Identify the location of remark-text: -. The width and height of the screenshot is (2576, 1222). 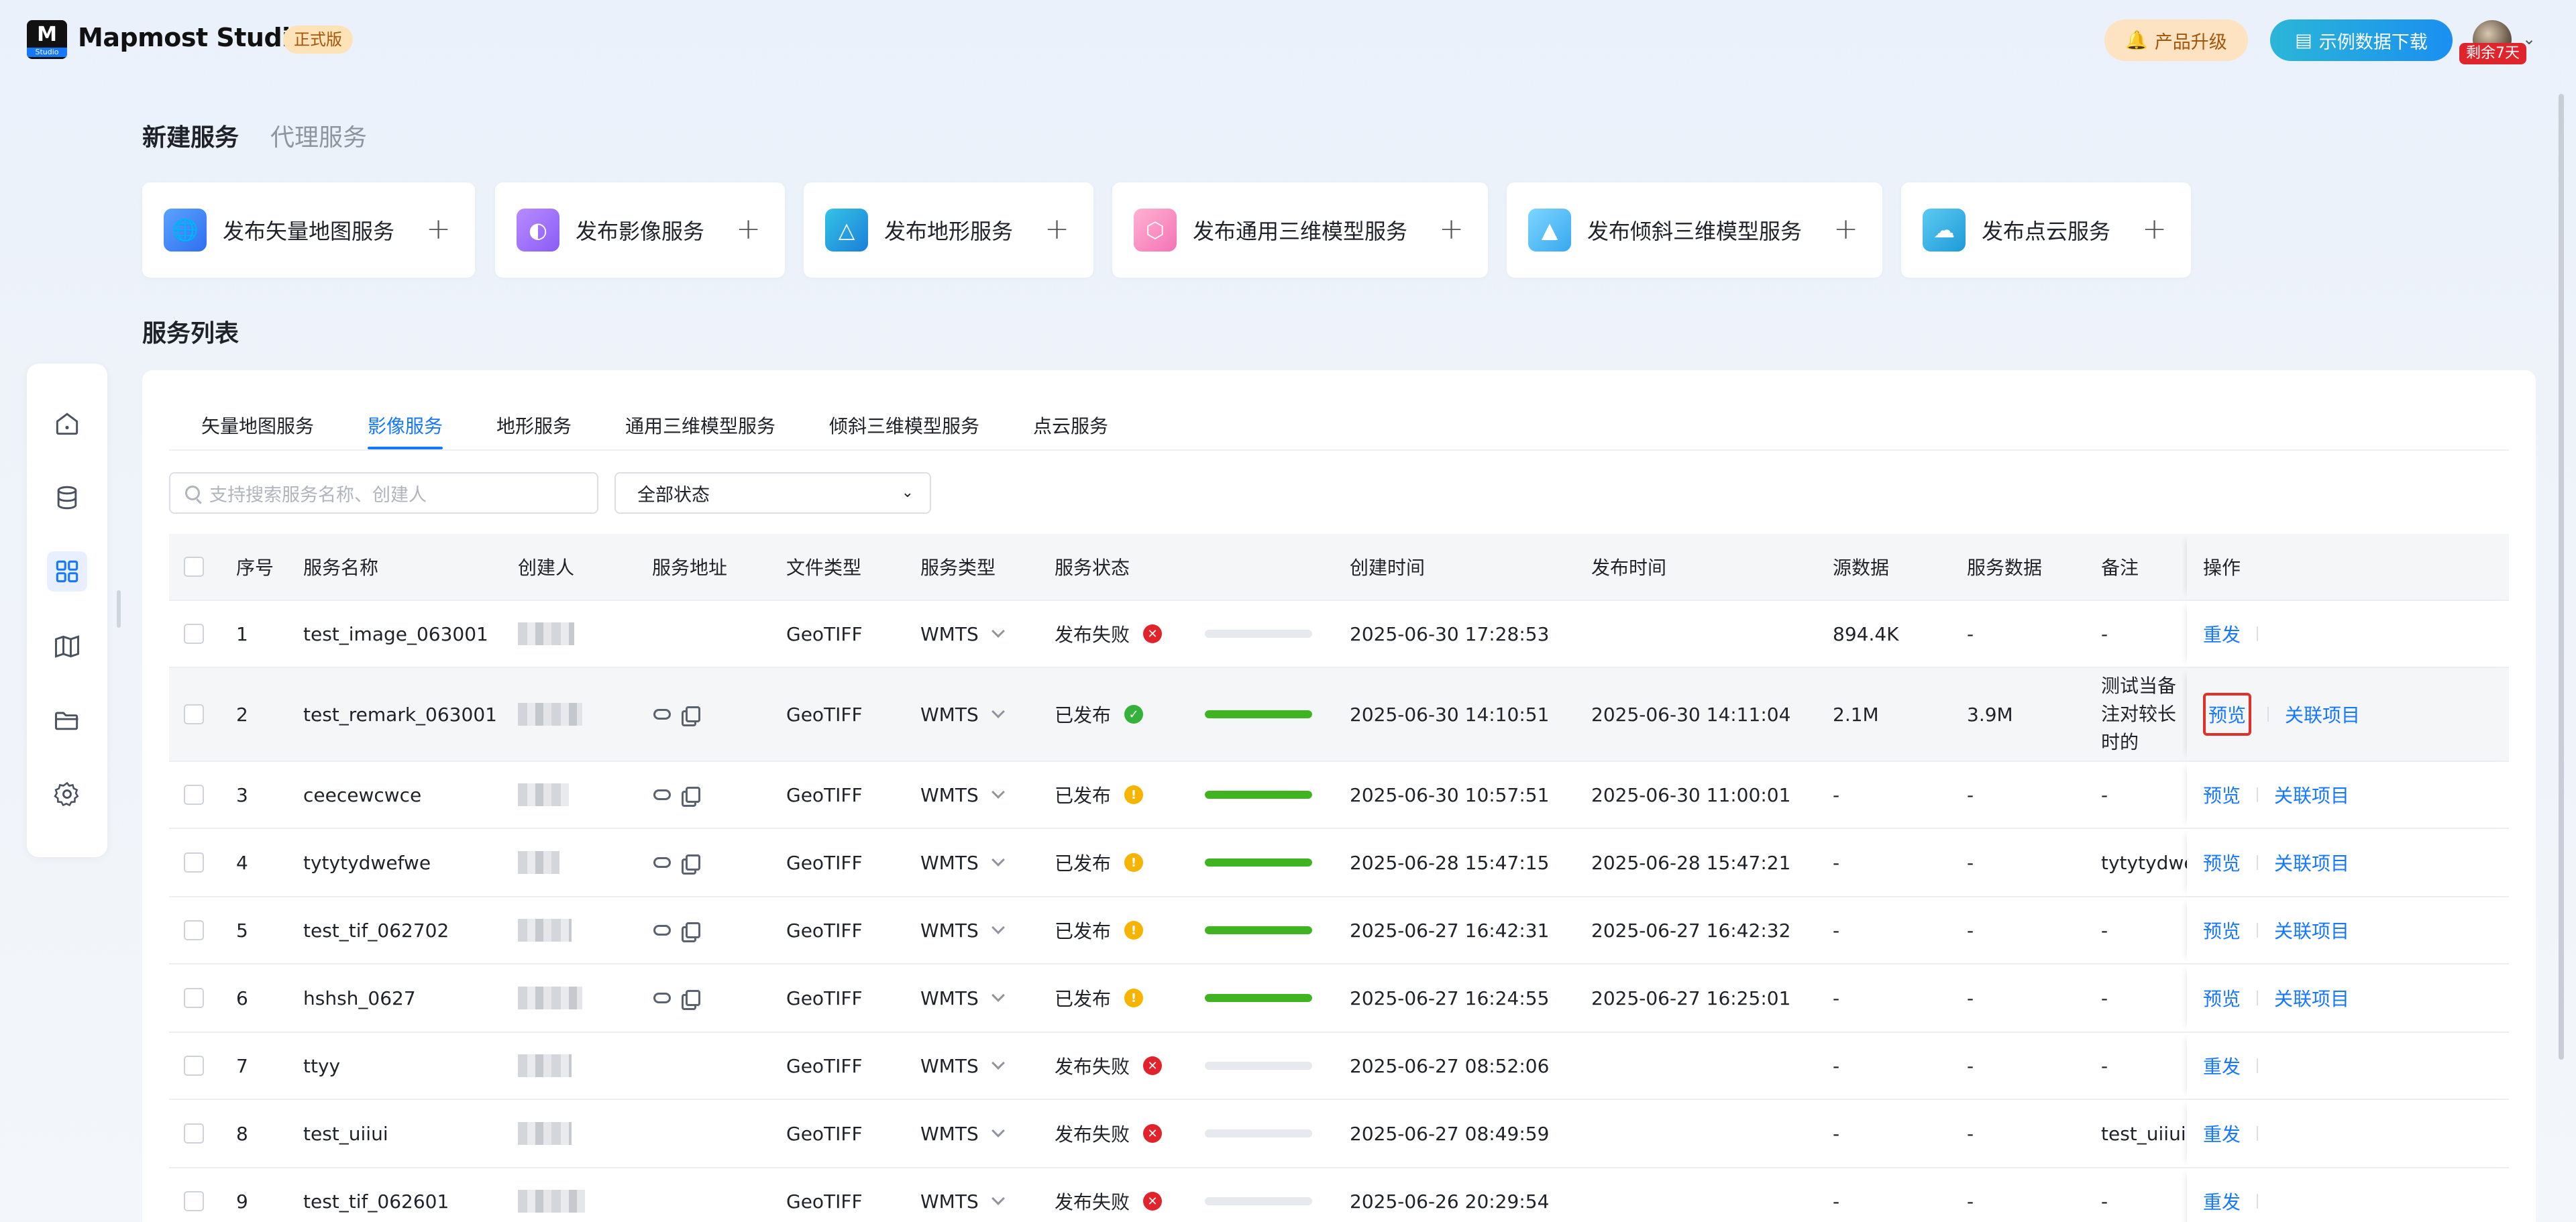
(2104, 998).